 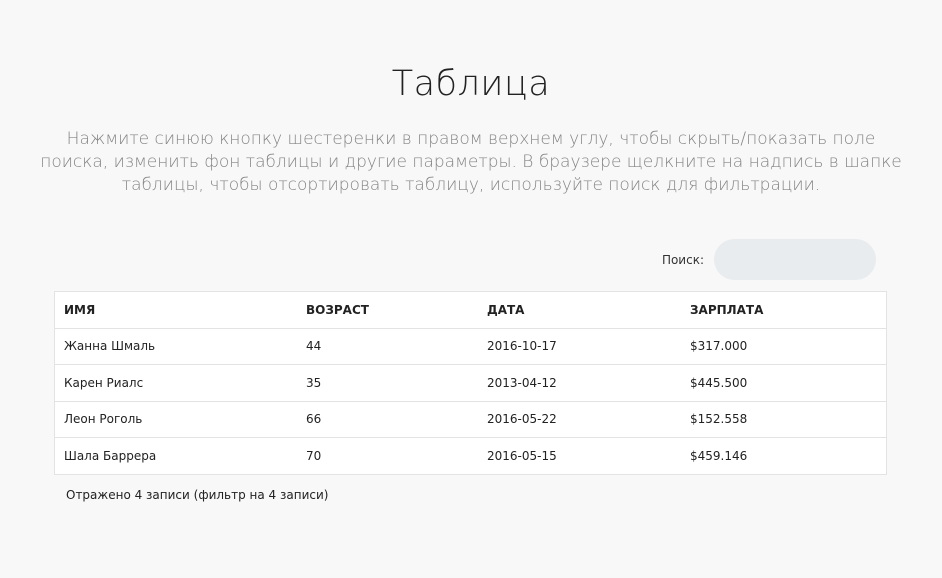 I want to click on table-header-row: ИМЯ ВОЗРАСТ ДАТА ЗАРПЛАТА, so click(x=470, y=310).